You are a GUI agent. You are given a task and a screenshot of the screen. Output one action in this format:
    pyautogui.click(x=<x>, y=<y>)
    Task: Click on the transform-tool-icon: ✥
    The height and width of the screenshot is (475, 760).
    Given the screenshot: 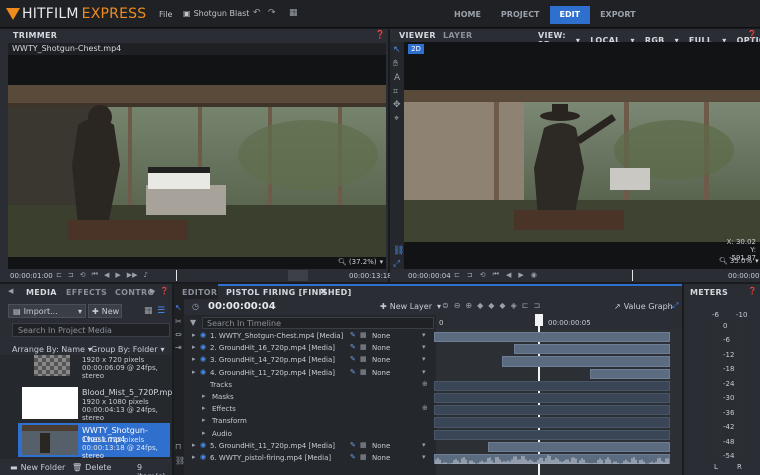 What is the action you would take?
    pyautogui.click(x=397, y=105)
    